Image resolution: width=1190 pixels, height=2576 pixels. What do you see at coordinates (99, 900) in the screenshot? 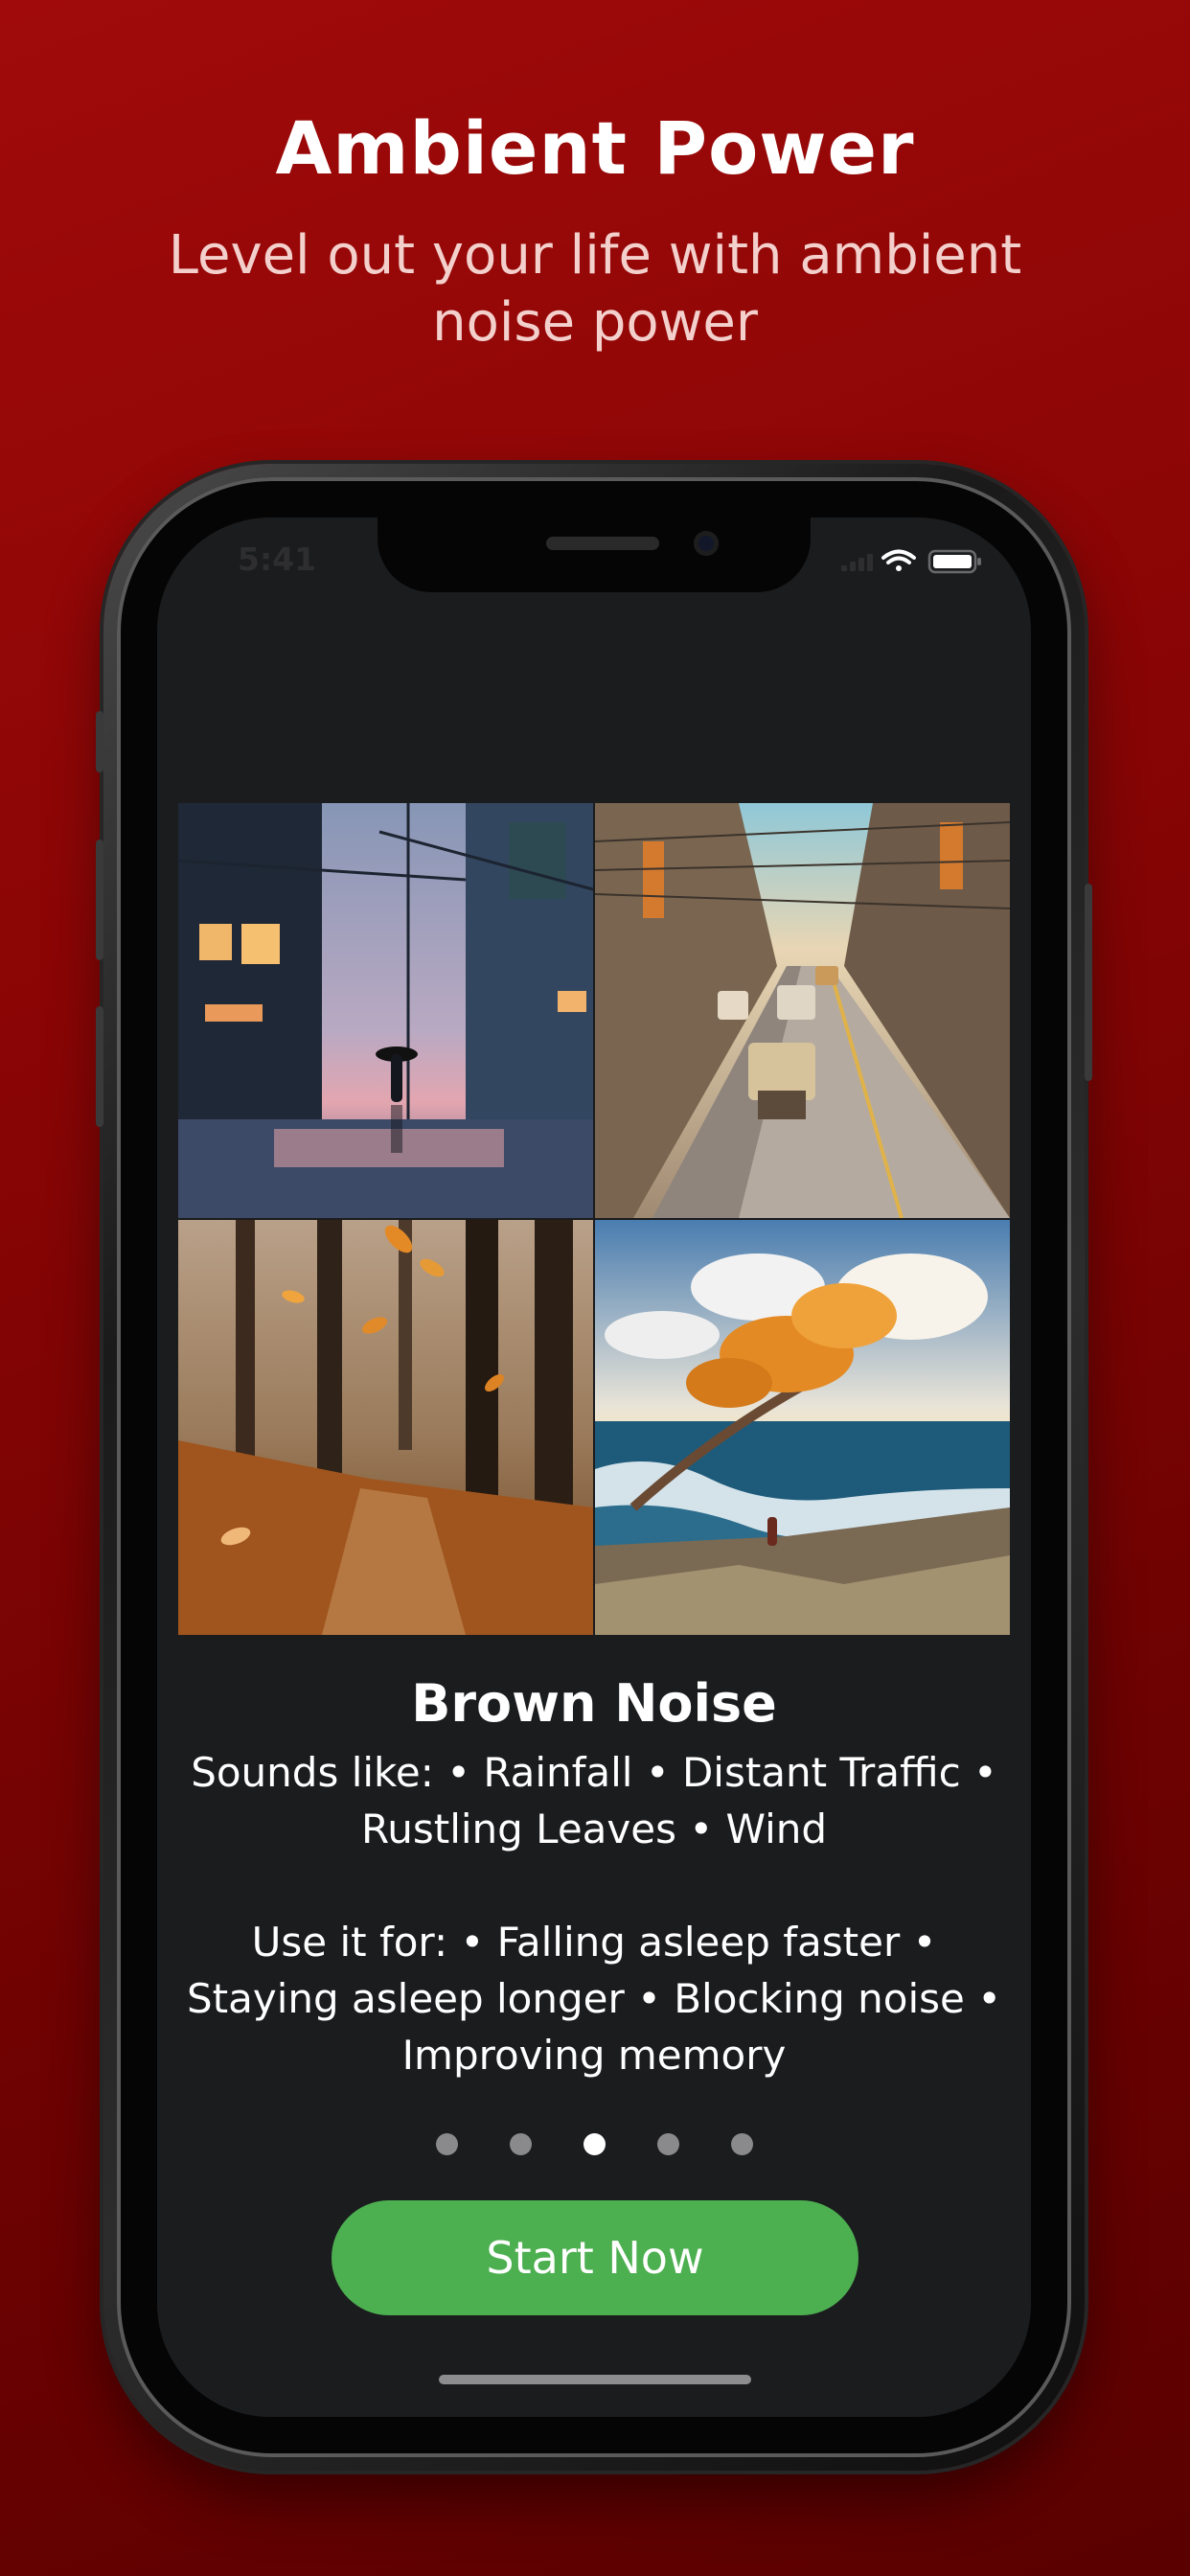
I see `volume-up-button` at bounding box center [99, 900].